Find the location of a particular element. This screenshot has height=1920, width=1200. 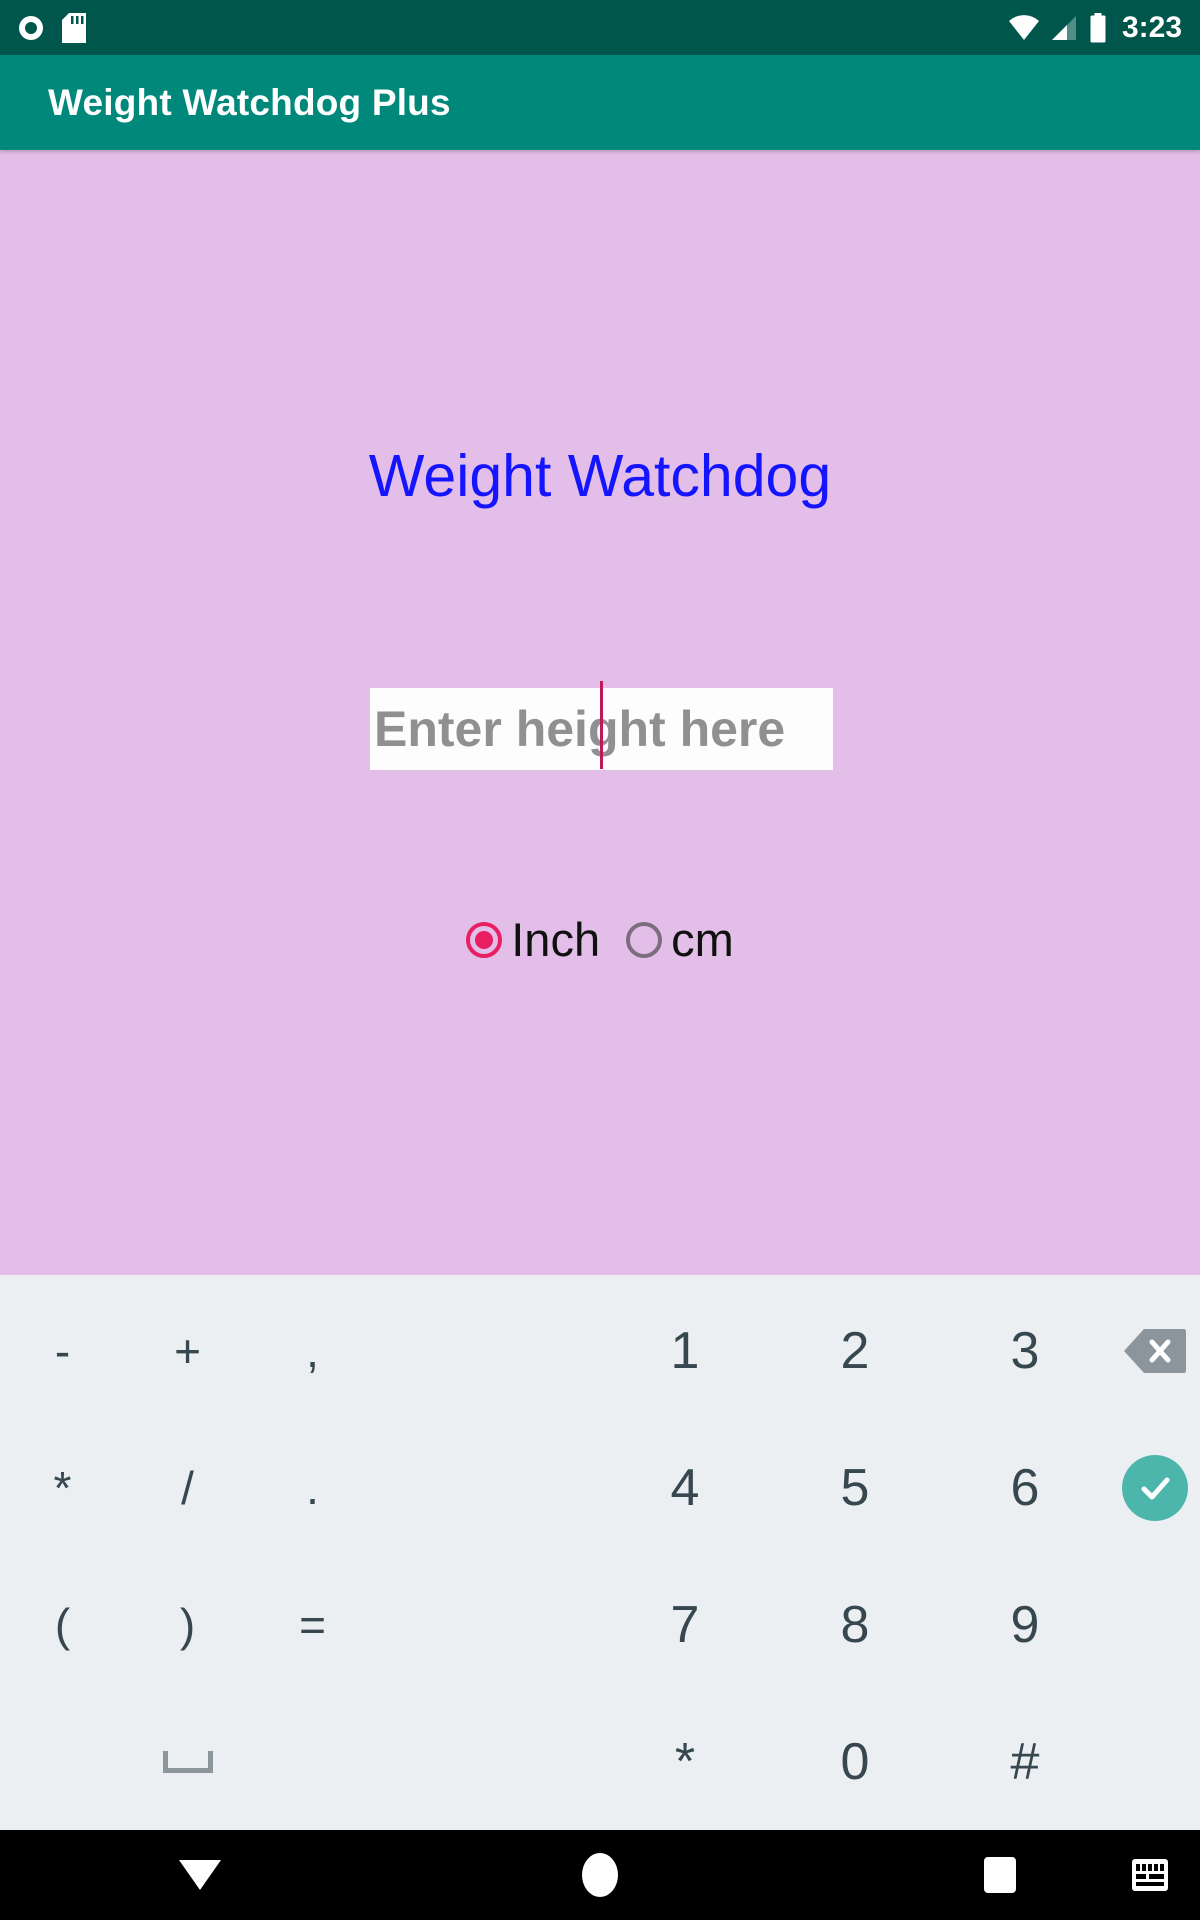

status-bar: 3:23 is located at coordinates (600, 27).